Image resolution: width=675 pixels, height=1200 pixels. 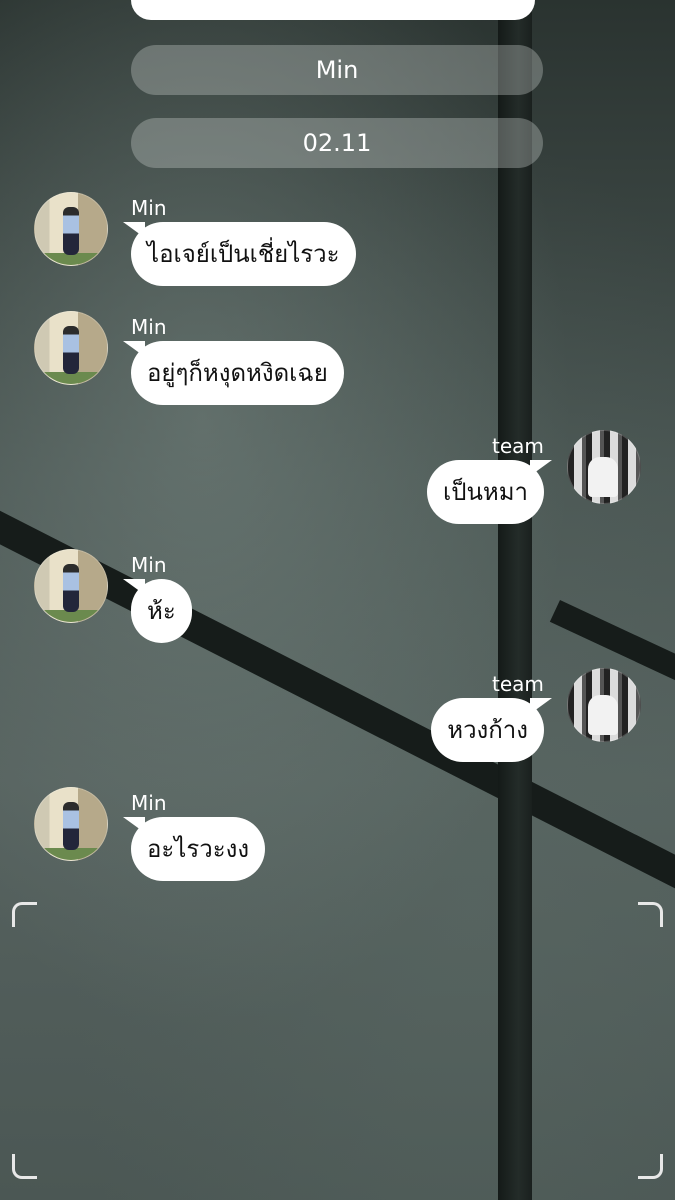 I want to click on corner-bottom-left, so click(x=24, y=1166).